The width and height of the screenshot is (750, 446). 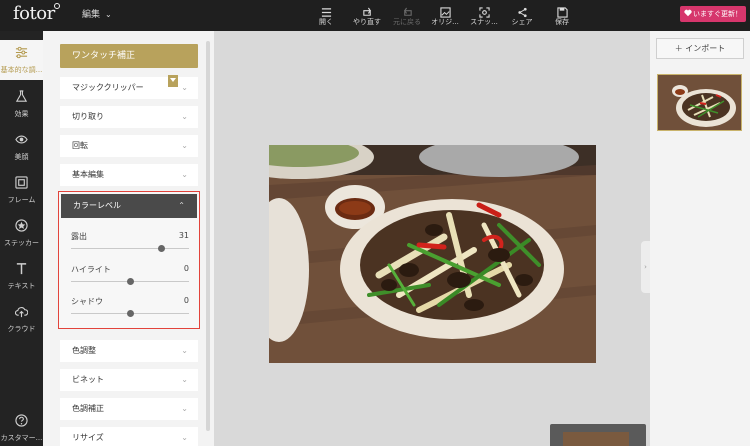 I want to click on accordion-resize: リサイズ ⌄, so click(x=129, y=436).